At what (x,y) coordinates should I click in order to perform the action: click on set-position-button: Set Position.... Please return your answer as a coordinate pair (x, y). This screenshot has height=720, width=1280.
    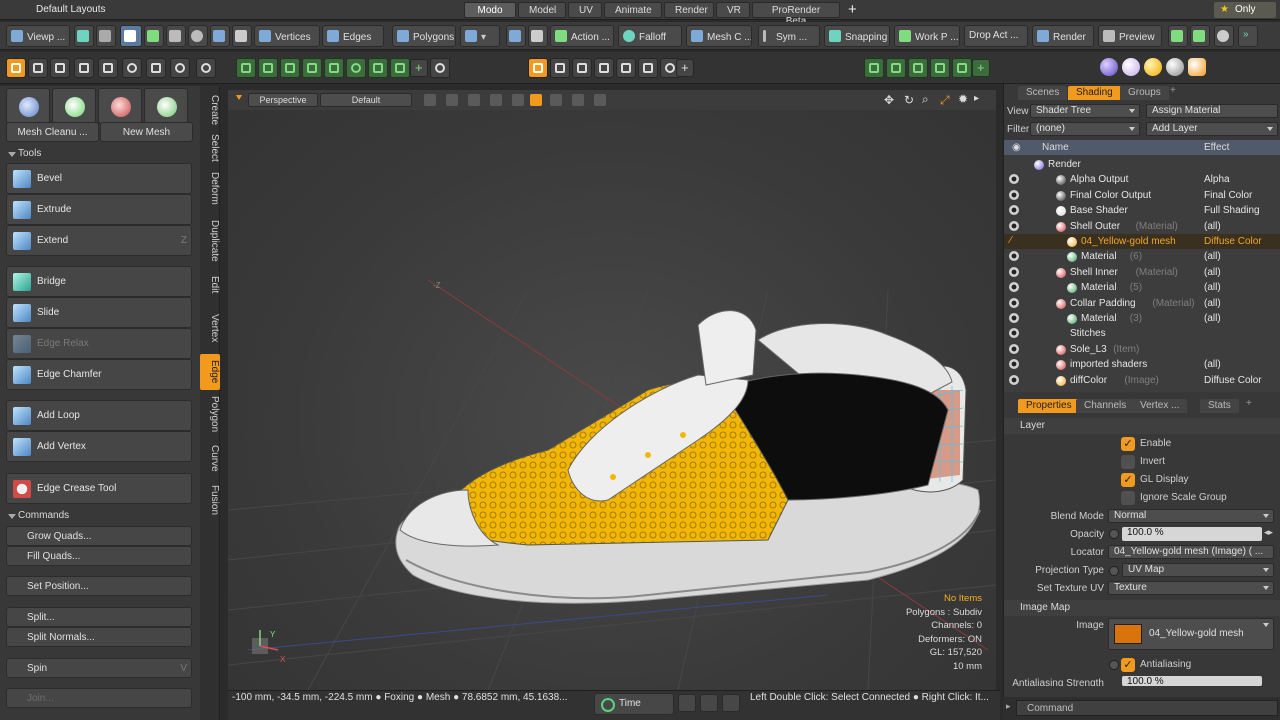
    Looking at the image, I should click on (99, 586).